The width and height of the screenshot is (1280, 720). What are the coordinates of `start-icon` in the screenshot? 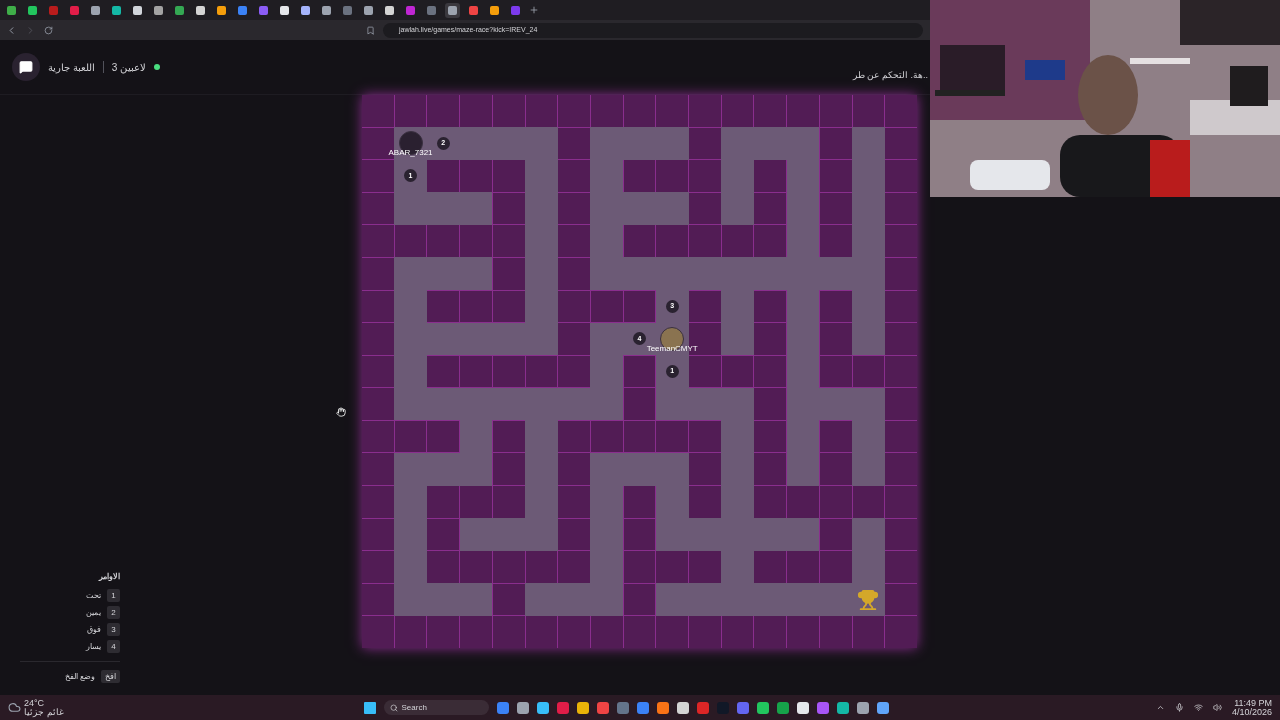 It's located at (369, 707).